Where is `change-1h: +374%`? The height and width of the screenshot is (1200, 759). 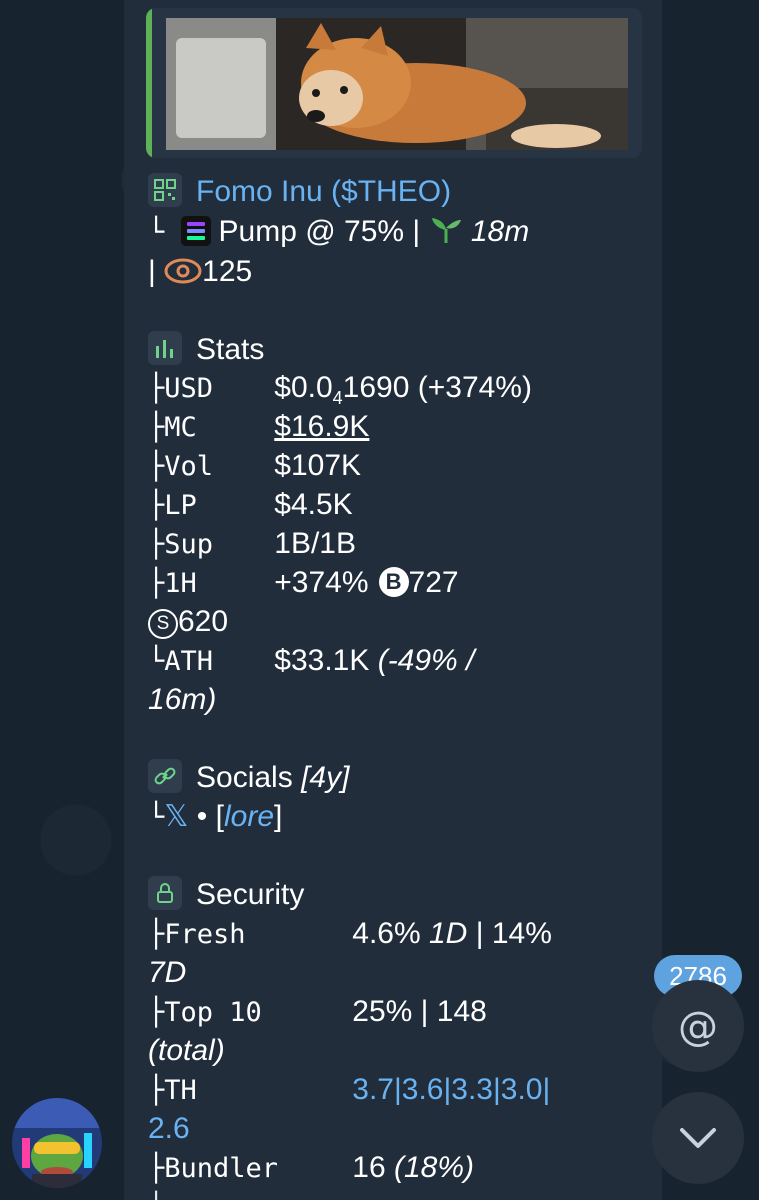 change-1h: +374% is located at coordinates (321, 582).